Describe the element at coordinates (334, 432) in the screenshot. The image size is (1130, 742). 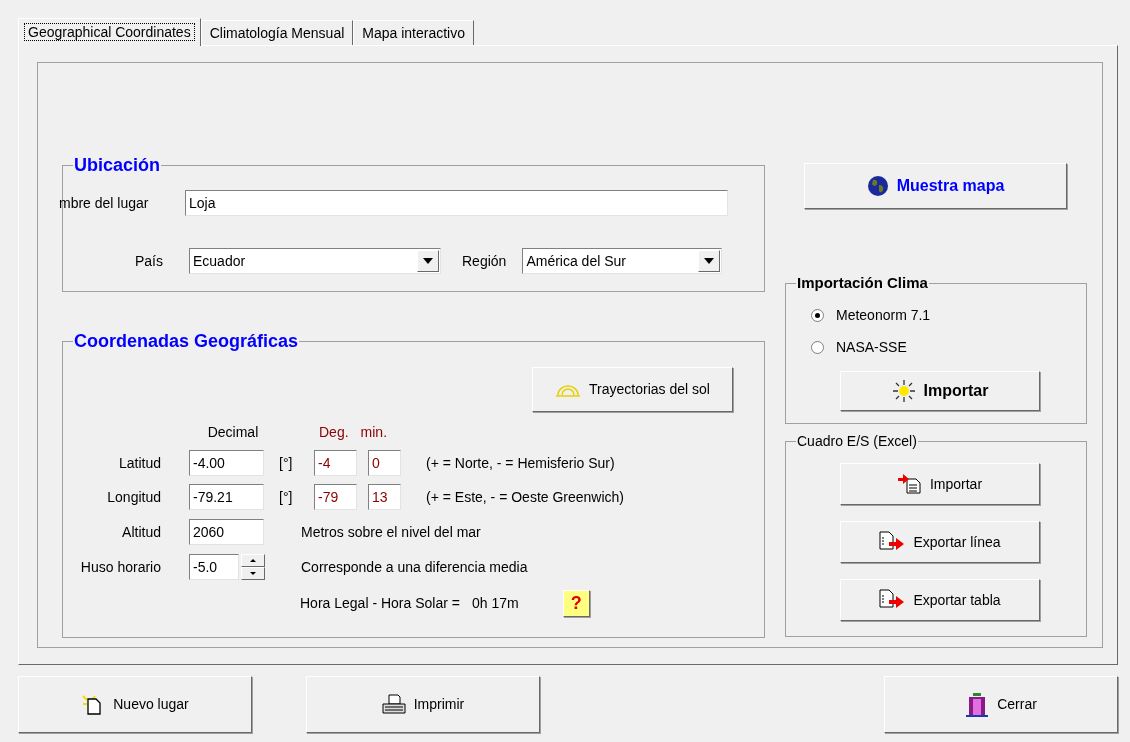
I see `column-header: Deg.` at that location.